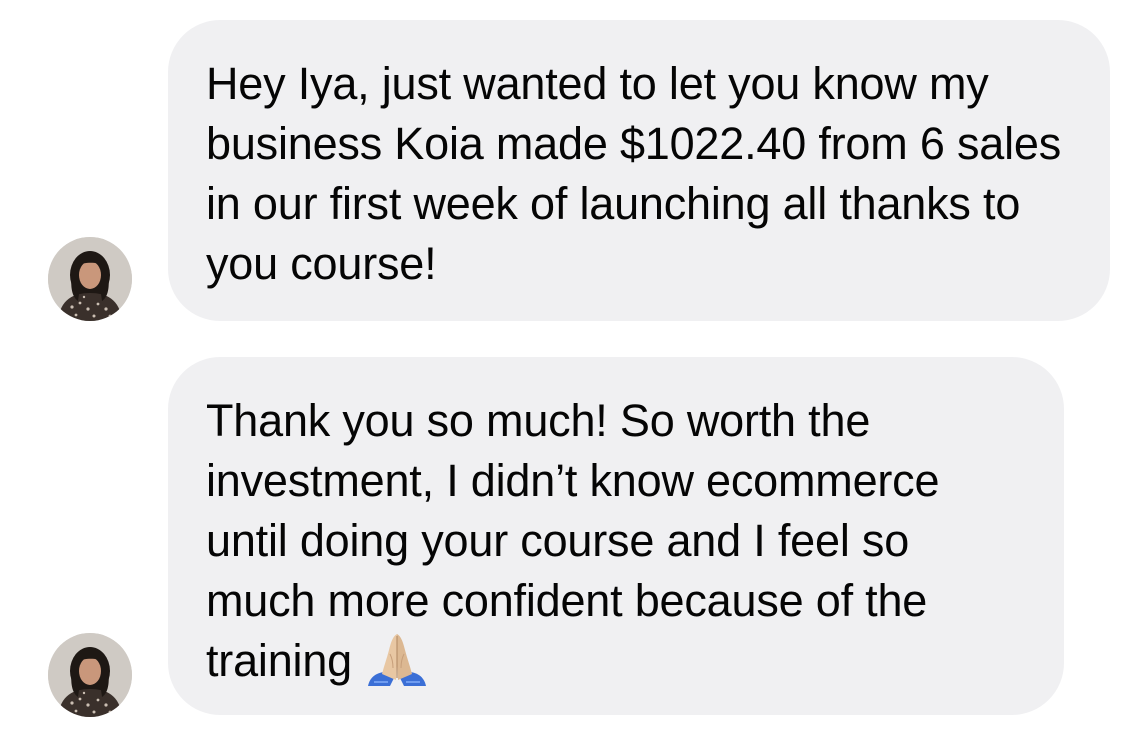  Describe the element at coordinates (397, 660) in the screenshot. I see `folded-hands-icon` at that location.